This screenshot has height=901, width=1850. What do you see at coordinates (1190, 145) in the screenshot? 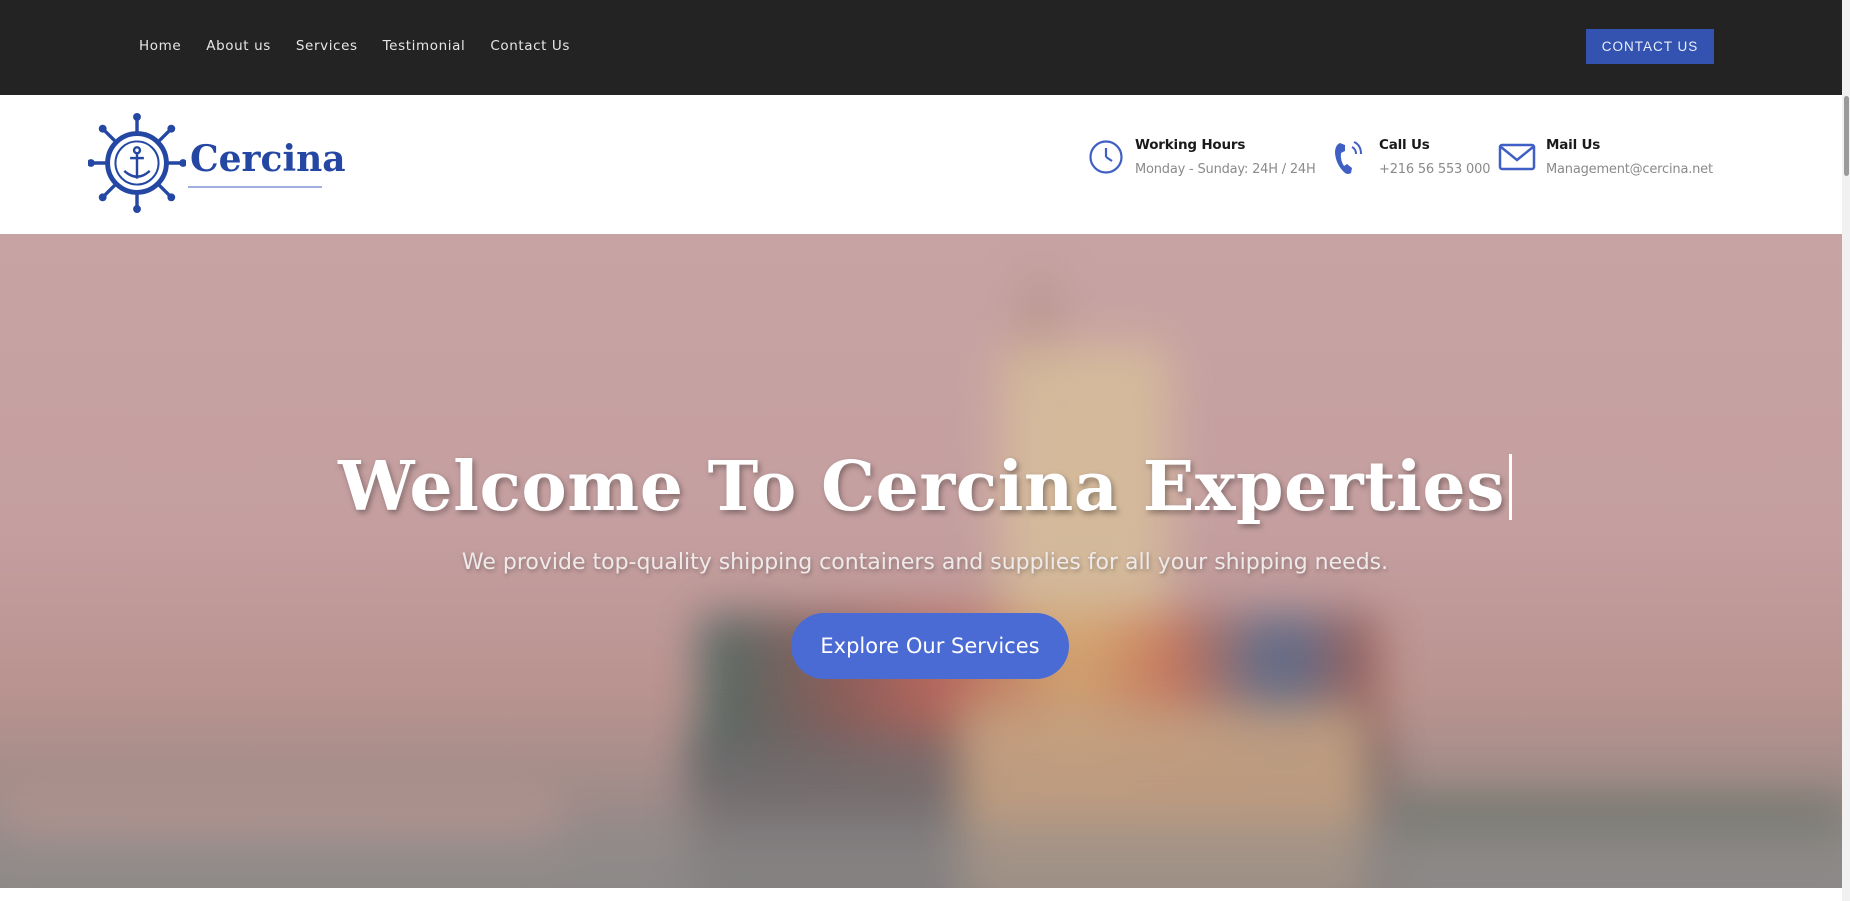
I see `working-hours-title: Working Hours` at bounding box center [1190, 145].